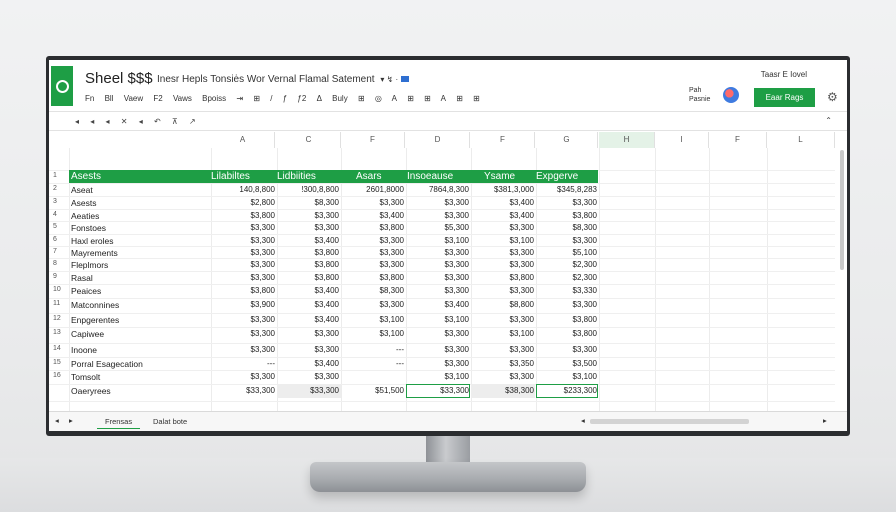 Image resolution: width=896 pixels, height=512 pixels. What do you see at coordinates (522, 363) in the screenshot?
I see `table-cell: $3,350` at bounding box center [522, 363].